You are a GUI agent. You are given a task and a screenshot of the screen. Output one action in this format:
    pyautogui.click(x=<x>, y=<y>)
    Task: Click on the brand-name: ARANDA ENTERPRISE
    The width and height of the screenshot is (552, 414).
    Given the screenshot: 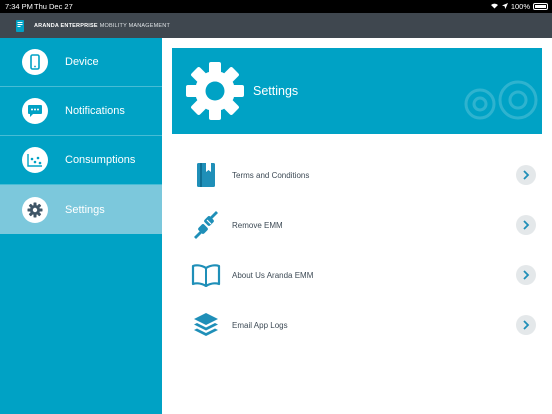 What is the action you would take?
    pyautogui.click(x=66, y=25)
    